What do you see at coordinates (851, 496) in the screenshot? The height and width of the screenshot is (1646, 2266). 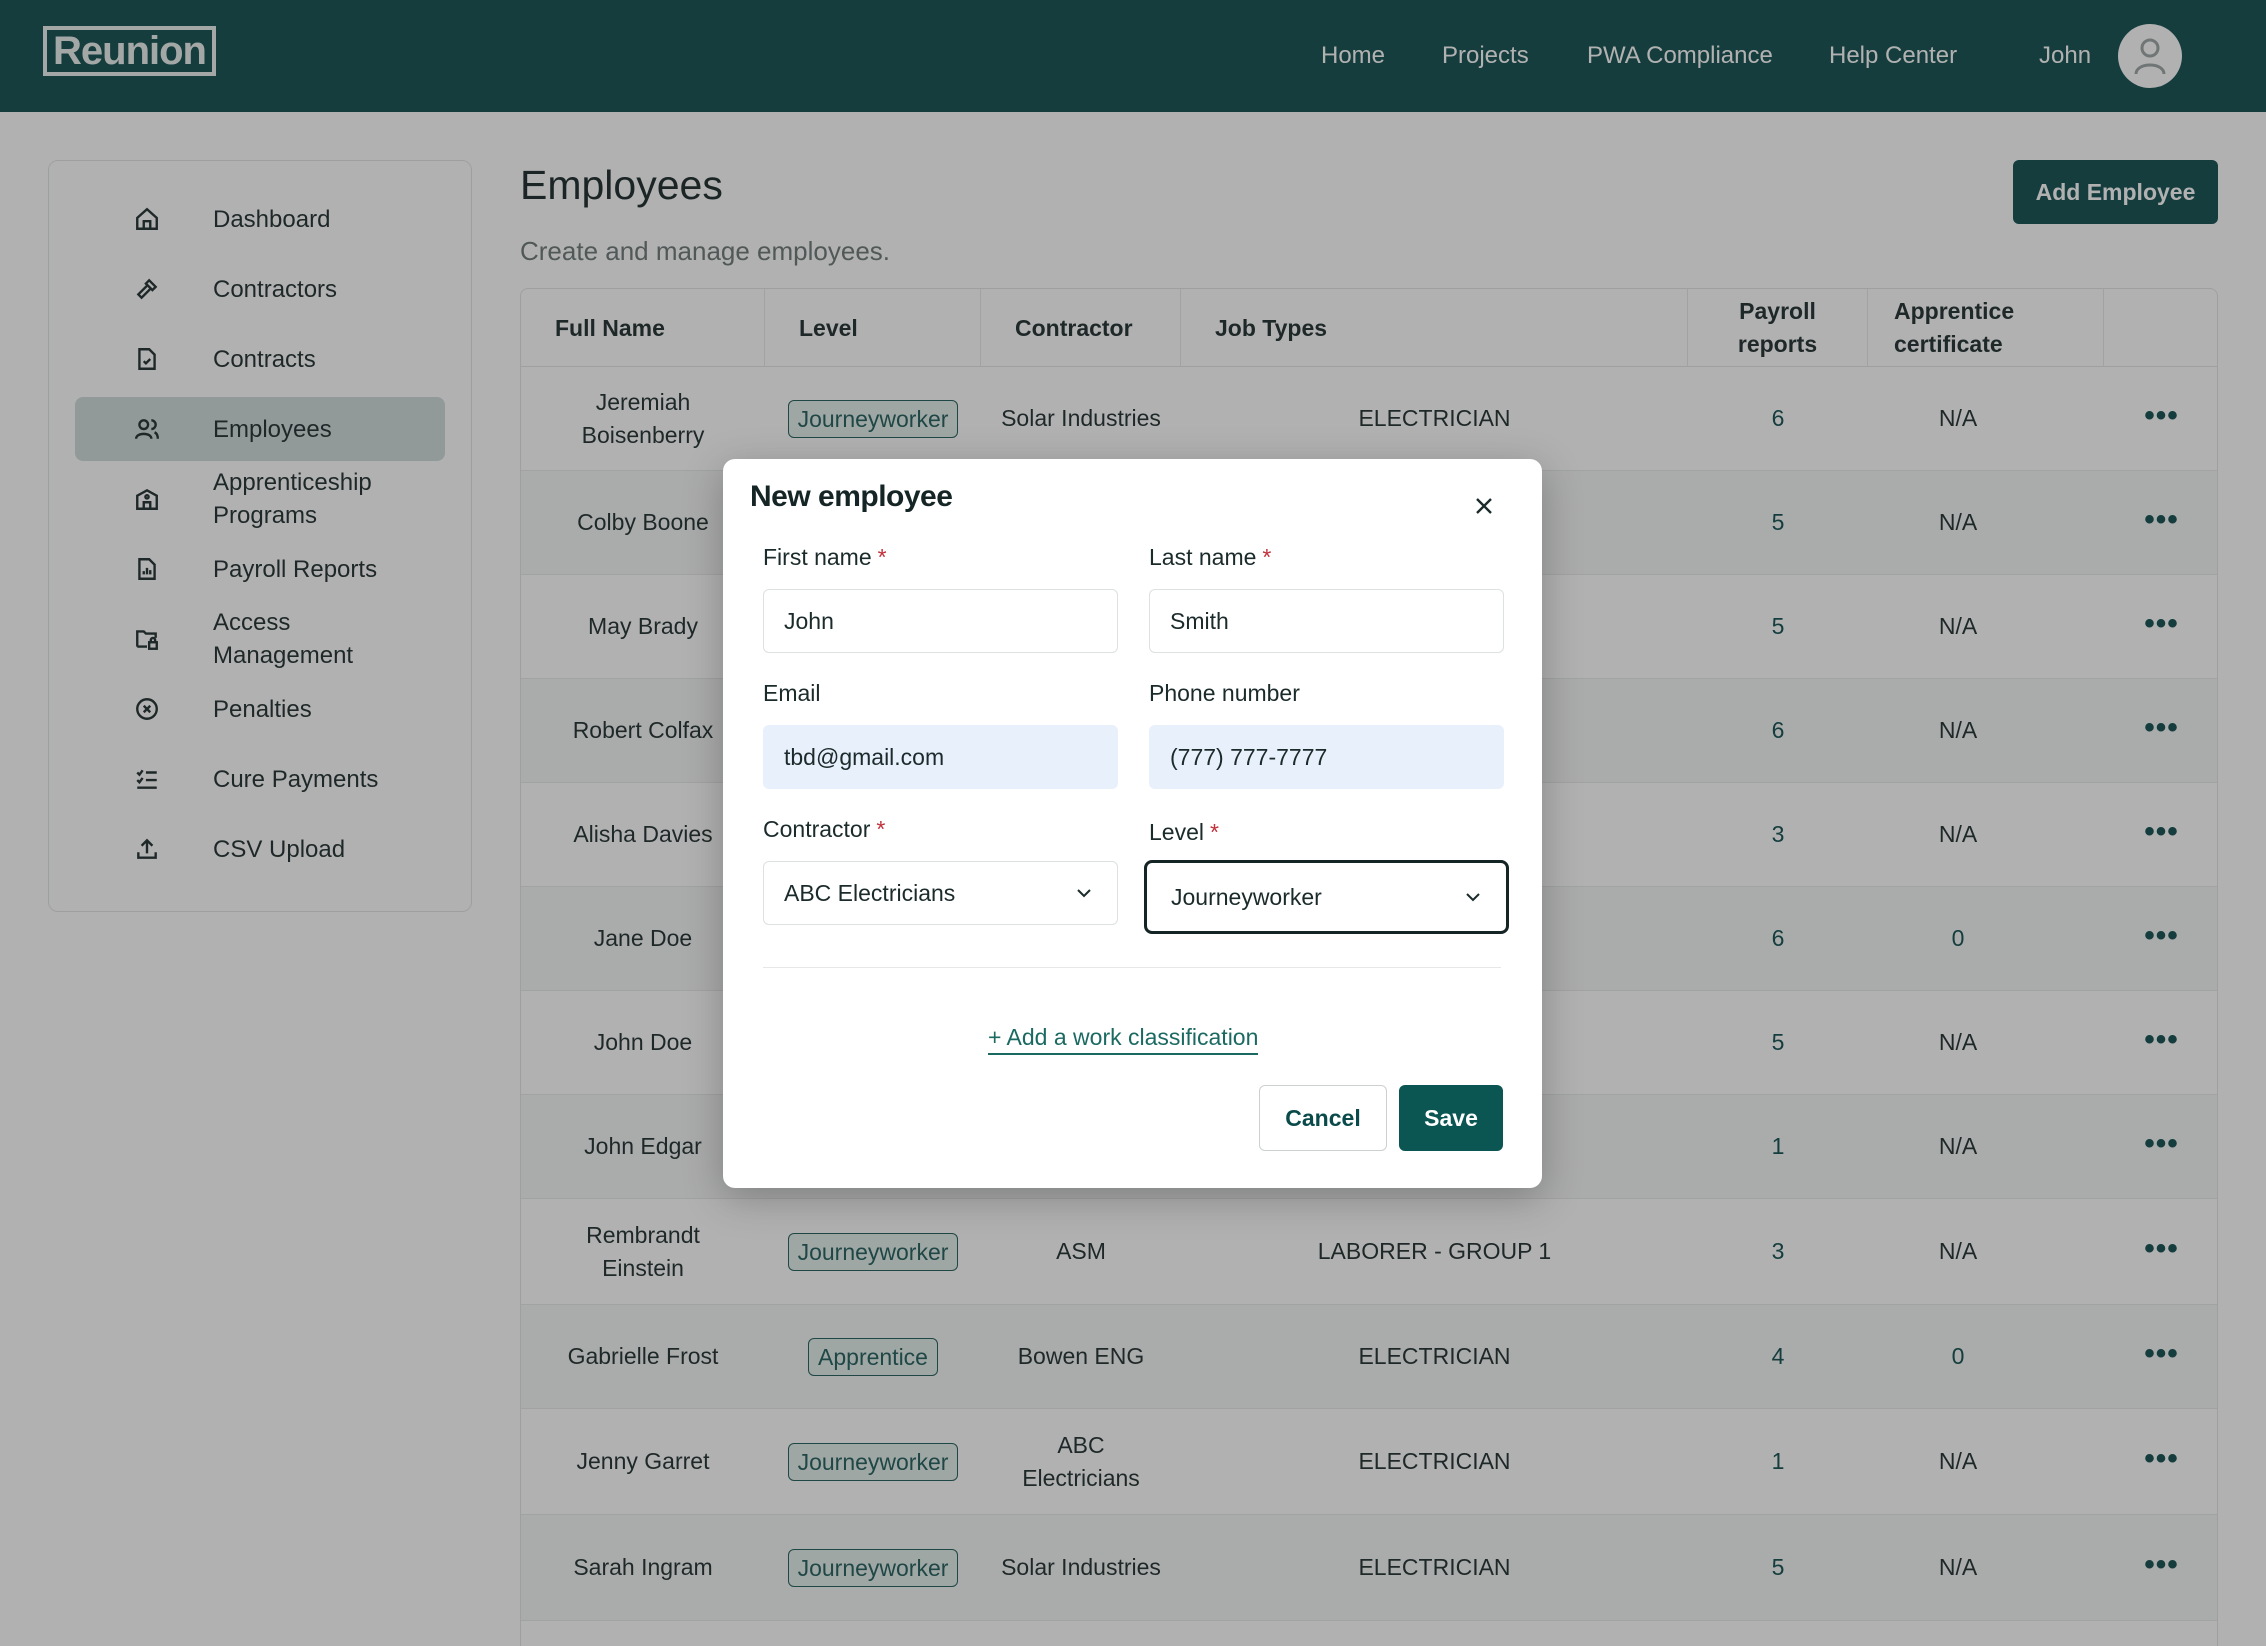 I see `modal-title: New employee` at bounding box center [851, 496].